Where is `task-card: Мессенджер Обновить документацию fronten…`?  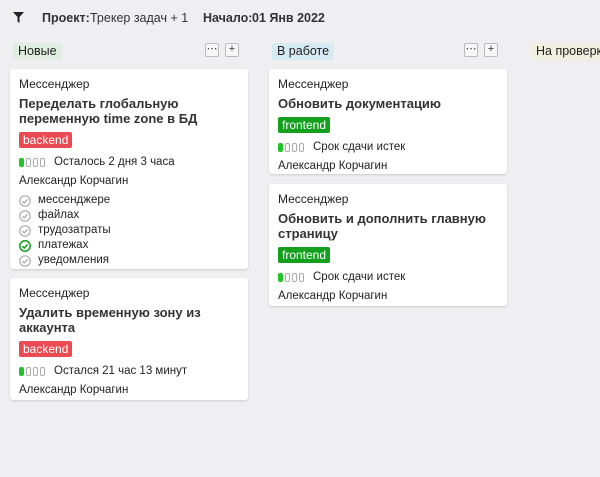 task-card: Мессенджер Обновить документацию fronten… is located at coordinates (388, 121).